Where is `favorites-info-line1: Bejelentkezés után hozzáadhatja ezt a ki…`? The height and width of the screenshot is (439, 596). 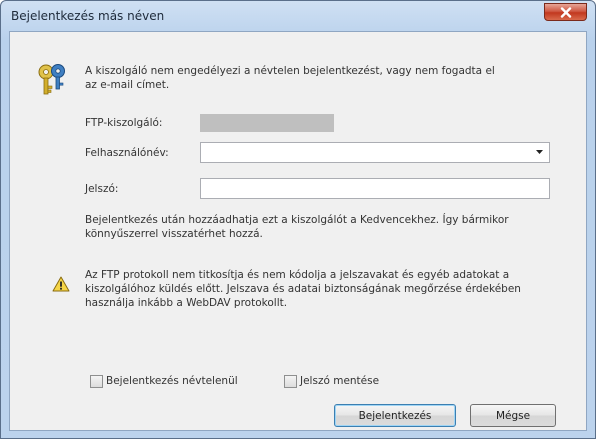 favorites-info-line1: Bejelentkezés után hozzáadhatja ezt a ki… is located at coordinates (297, 220).